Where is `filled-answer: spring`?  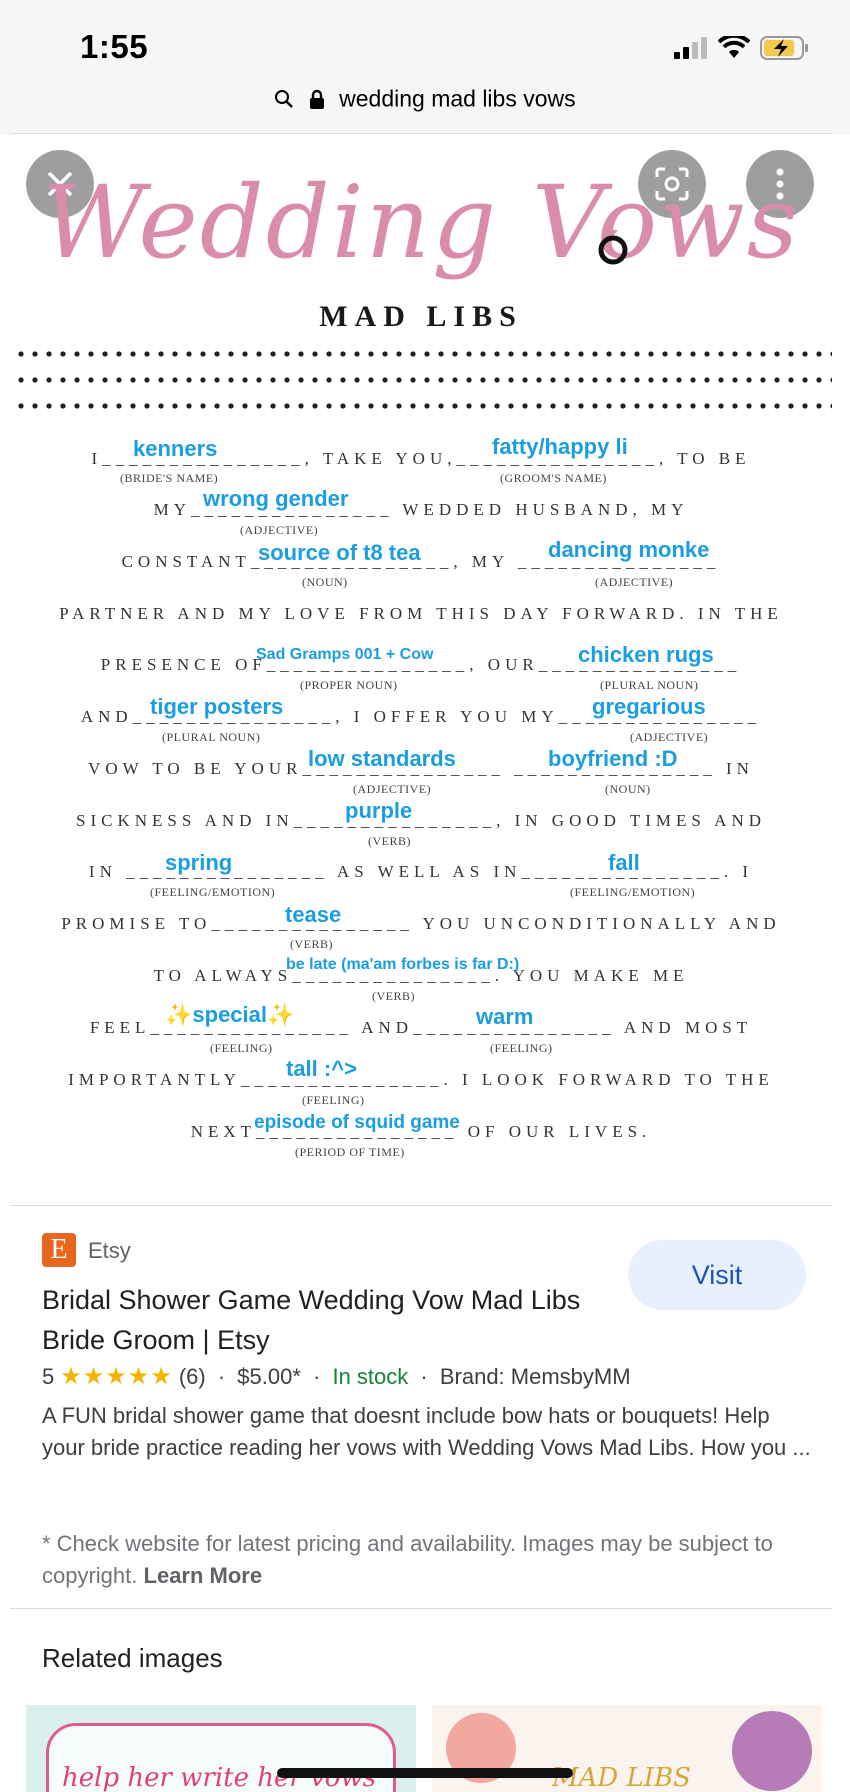
filled-answer: spring is located at coordinates (199, 862).